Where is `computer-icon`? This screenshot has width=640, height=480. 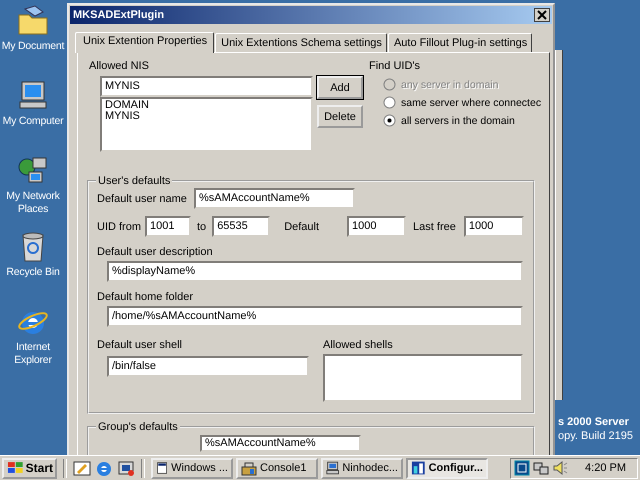 computer-icon is located at coordinates (333, 468).